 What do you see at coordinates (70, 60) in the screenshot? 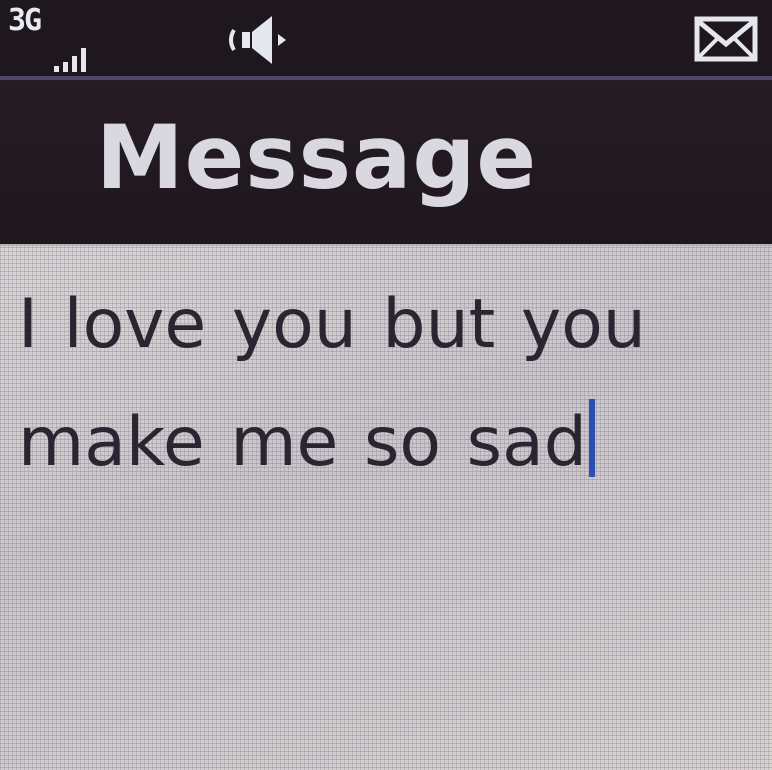
I see `signal-bars-icon` at bounding box center [70, 60].